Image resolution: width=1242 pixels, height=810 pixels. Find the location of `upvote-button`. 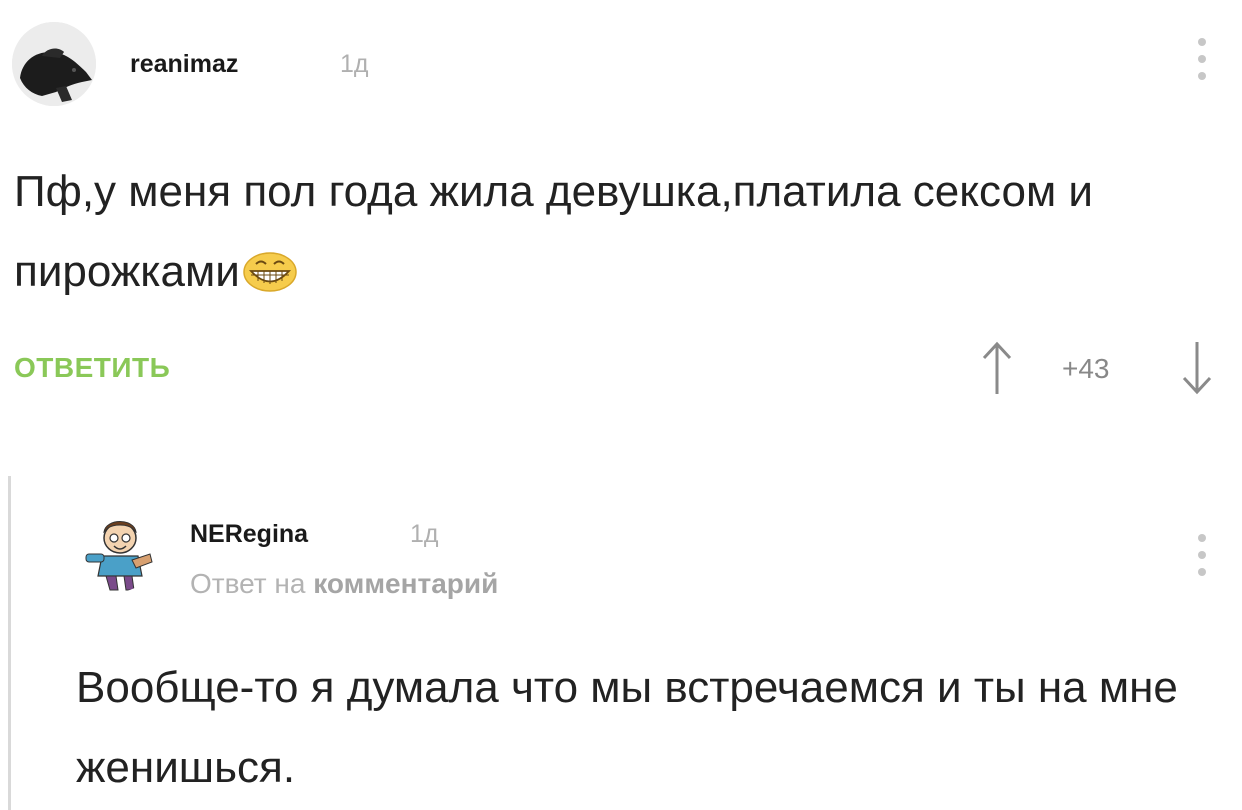

upvote-button is located at coordinates (997, 368).